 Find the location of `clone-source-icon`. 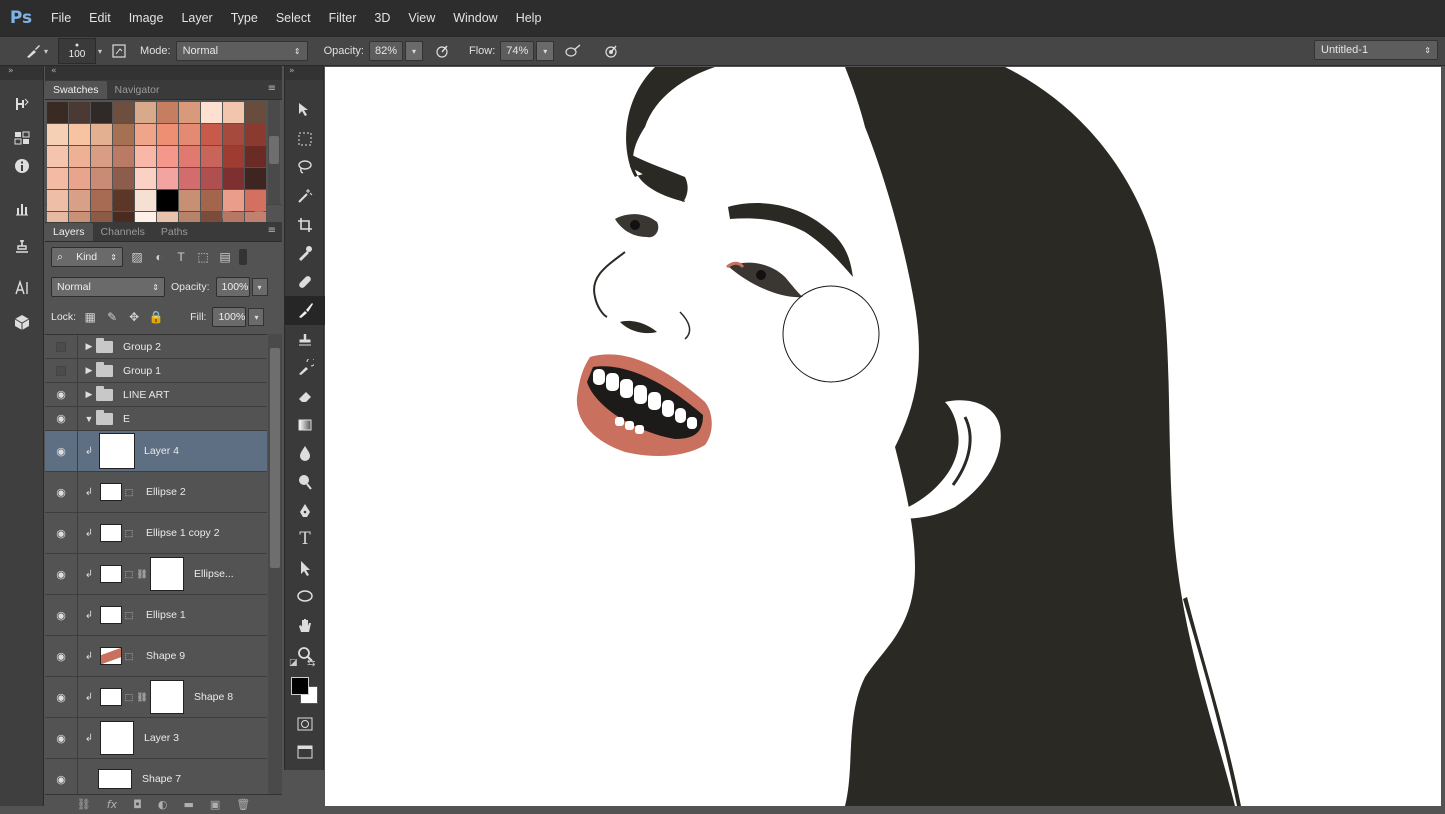

clone-source-icon is located at coordinates (22, 246).